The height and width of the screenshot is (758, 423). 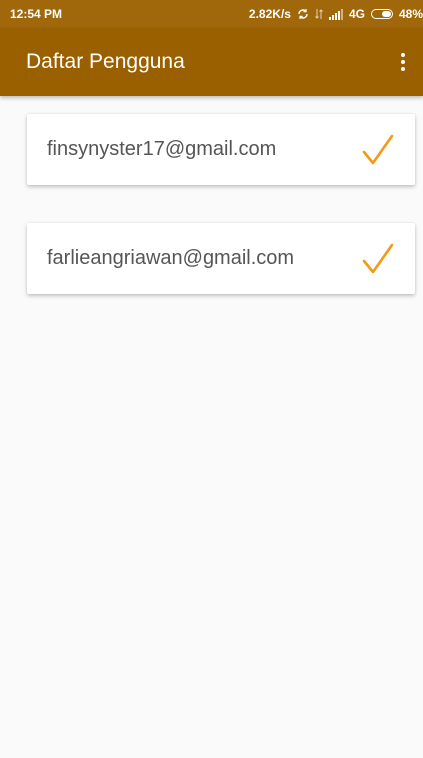 What do you see at coordinates (319, 14) in the screenshot?
I see `data-transfer-icon` at bounding box center [319, 14].